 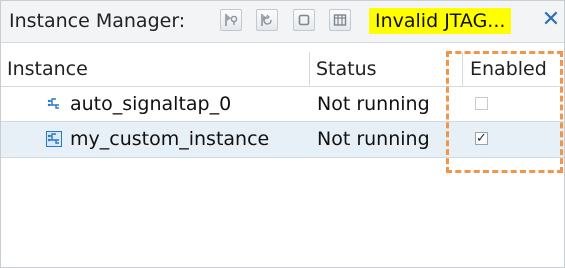 I want to click on read-data-icon, so click(x=340, y=20).